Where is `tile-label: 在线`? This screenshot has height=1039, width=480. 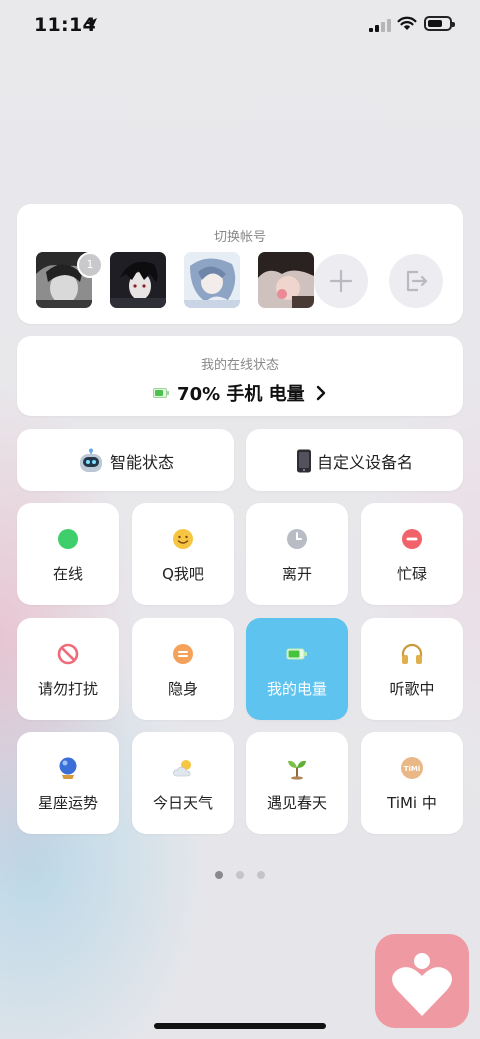 tile-label: 在线 is located at coordinates (67, 574).